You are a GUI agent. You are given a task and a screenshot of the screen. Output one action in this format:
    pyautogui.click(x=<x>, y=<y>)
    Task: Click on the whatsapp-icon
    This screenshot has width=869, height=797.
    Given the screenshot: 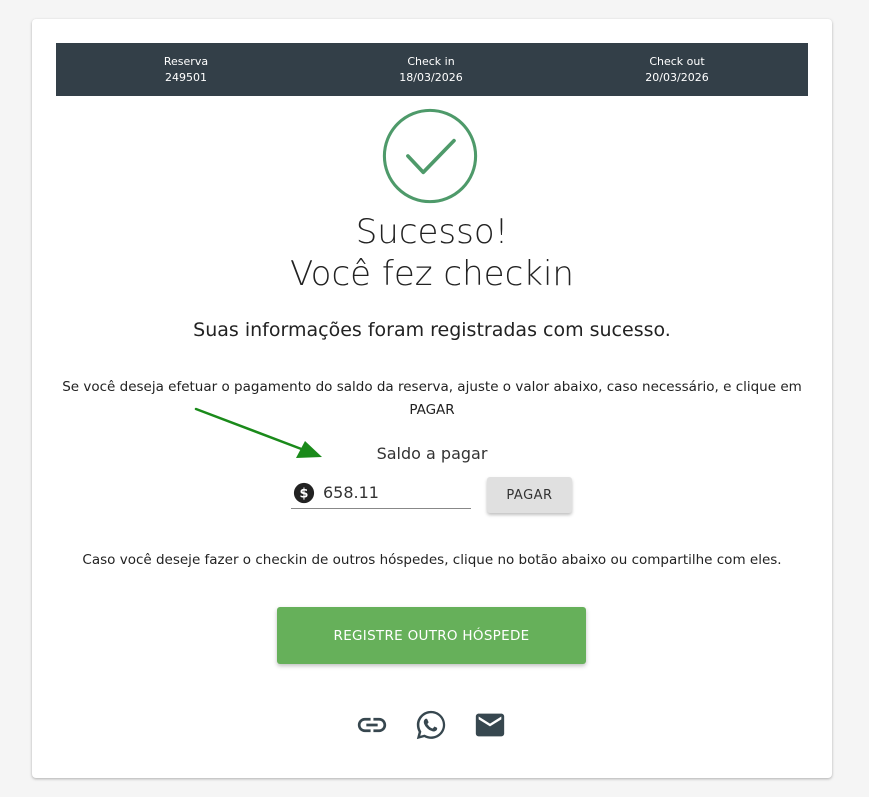 What is the action you would take?
    pyautogui.click(x=431, y=725)
    